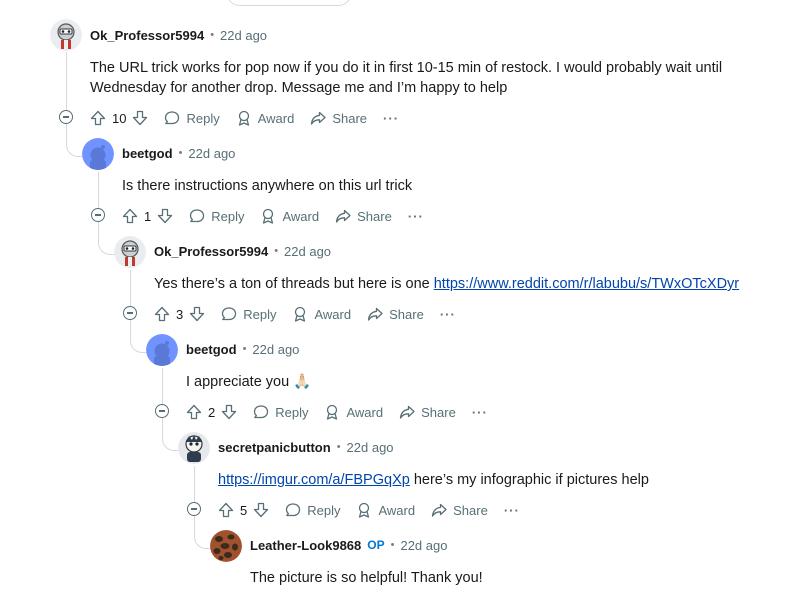 Image resolution: width=786 pixels, height=594 pixels. I want to click on comment-body: I appreciate you 🙏🏻, so click(249, 382).